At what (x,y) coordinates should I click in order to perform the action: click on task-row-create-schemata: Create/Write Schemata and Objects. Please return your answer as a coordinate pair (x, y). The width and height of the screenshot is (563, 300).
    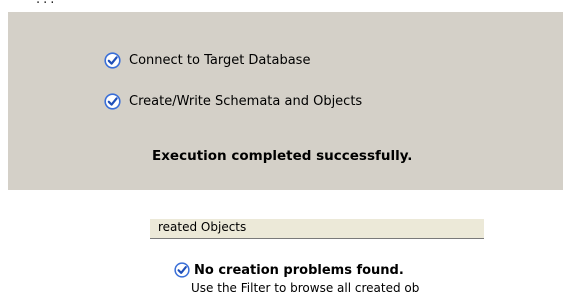
    Looking at the image, I should click on (233, 101).